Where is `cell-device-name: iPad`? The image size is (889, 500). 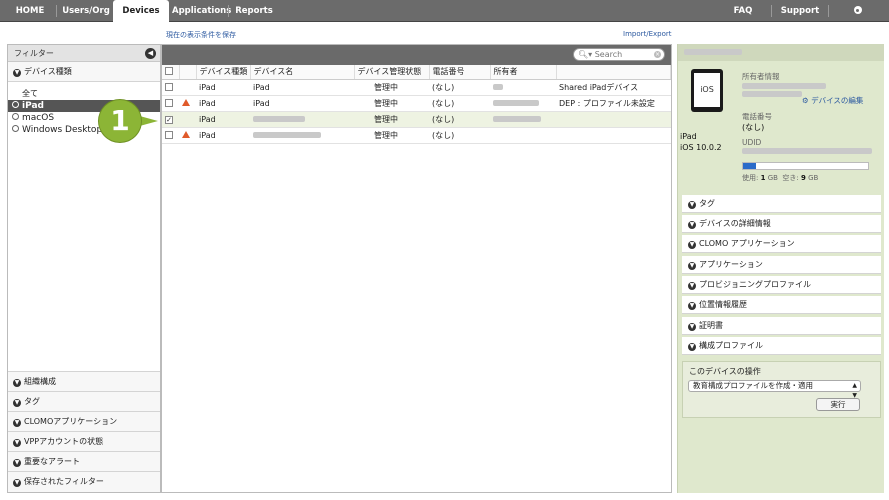
cell-device-name: iPad is located at coordinates (302, 103).